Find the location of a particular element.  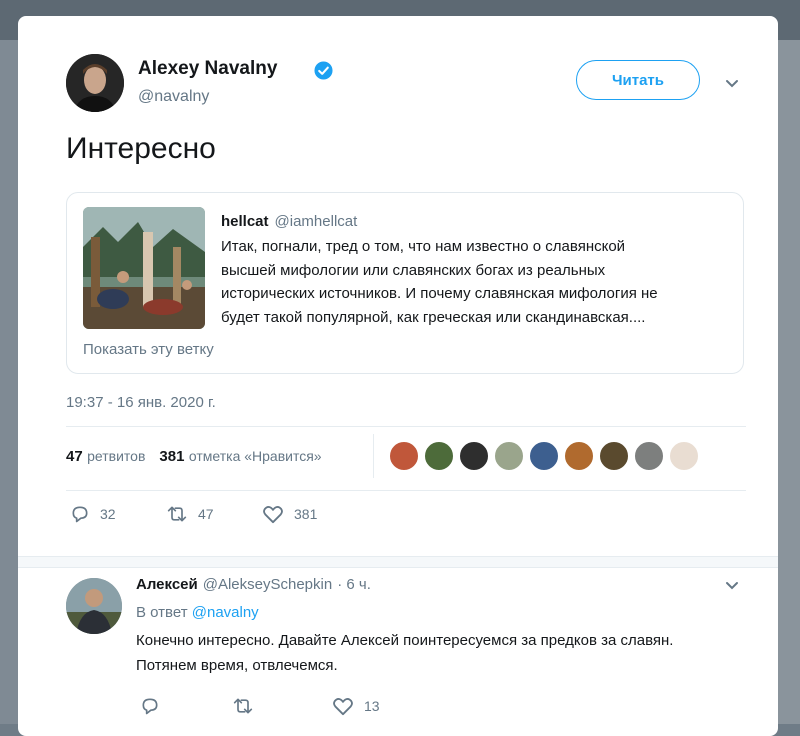

retweets-stat: 47 ретвитов is located at coordinates (105, 457).